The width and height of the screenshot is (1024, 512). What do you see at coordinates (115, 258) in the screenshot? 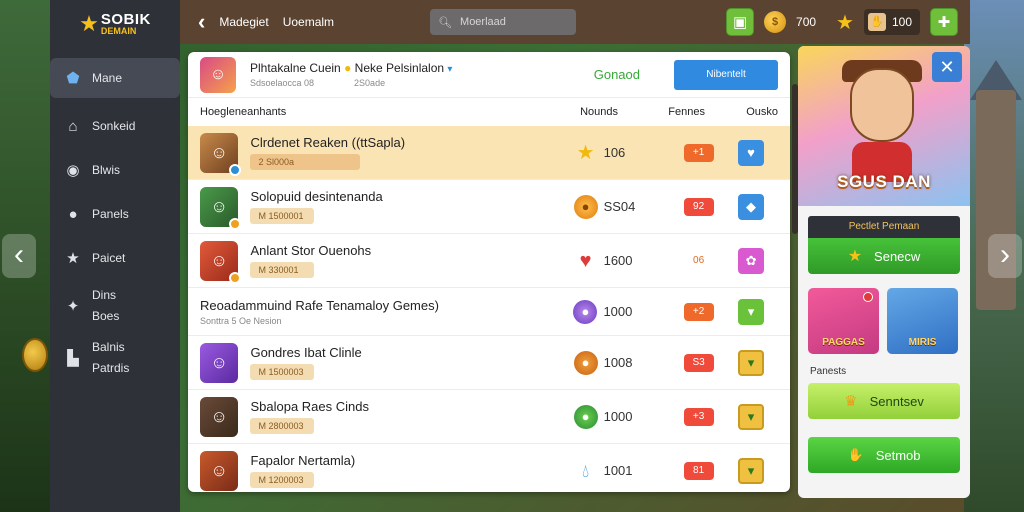
I see `sidebar-item-favorites: ★ Paicet` at bounding box center [115, 258].